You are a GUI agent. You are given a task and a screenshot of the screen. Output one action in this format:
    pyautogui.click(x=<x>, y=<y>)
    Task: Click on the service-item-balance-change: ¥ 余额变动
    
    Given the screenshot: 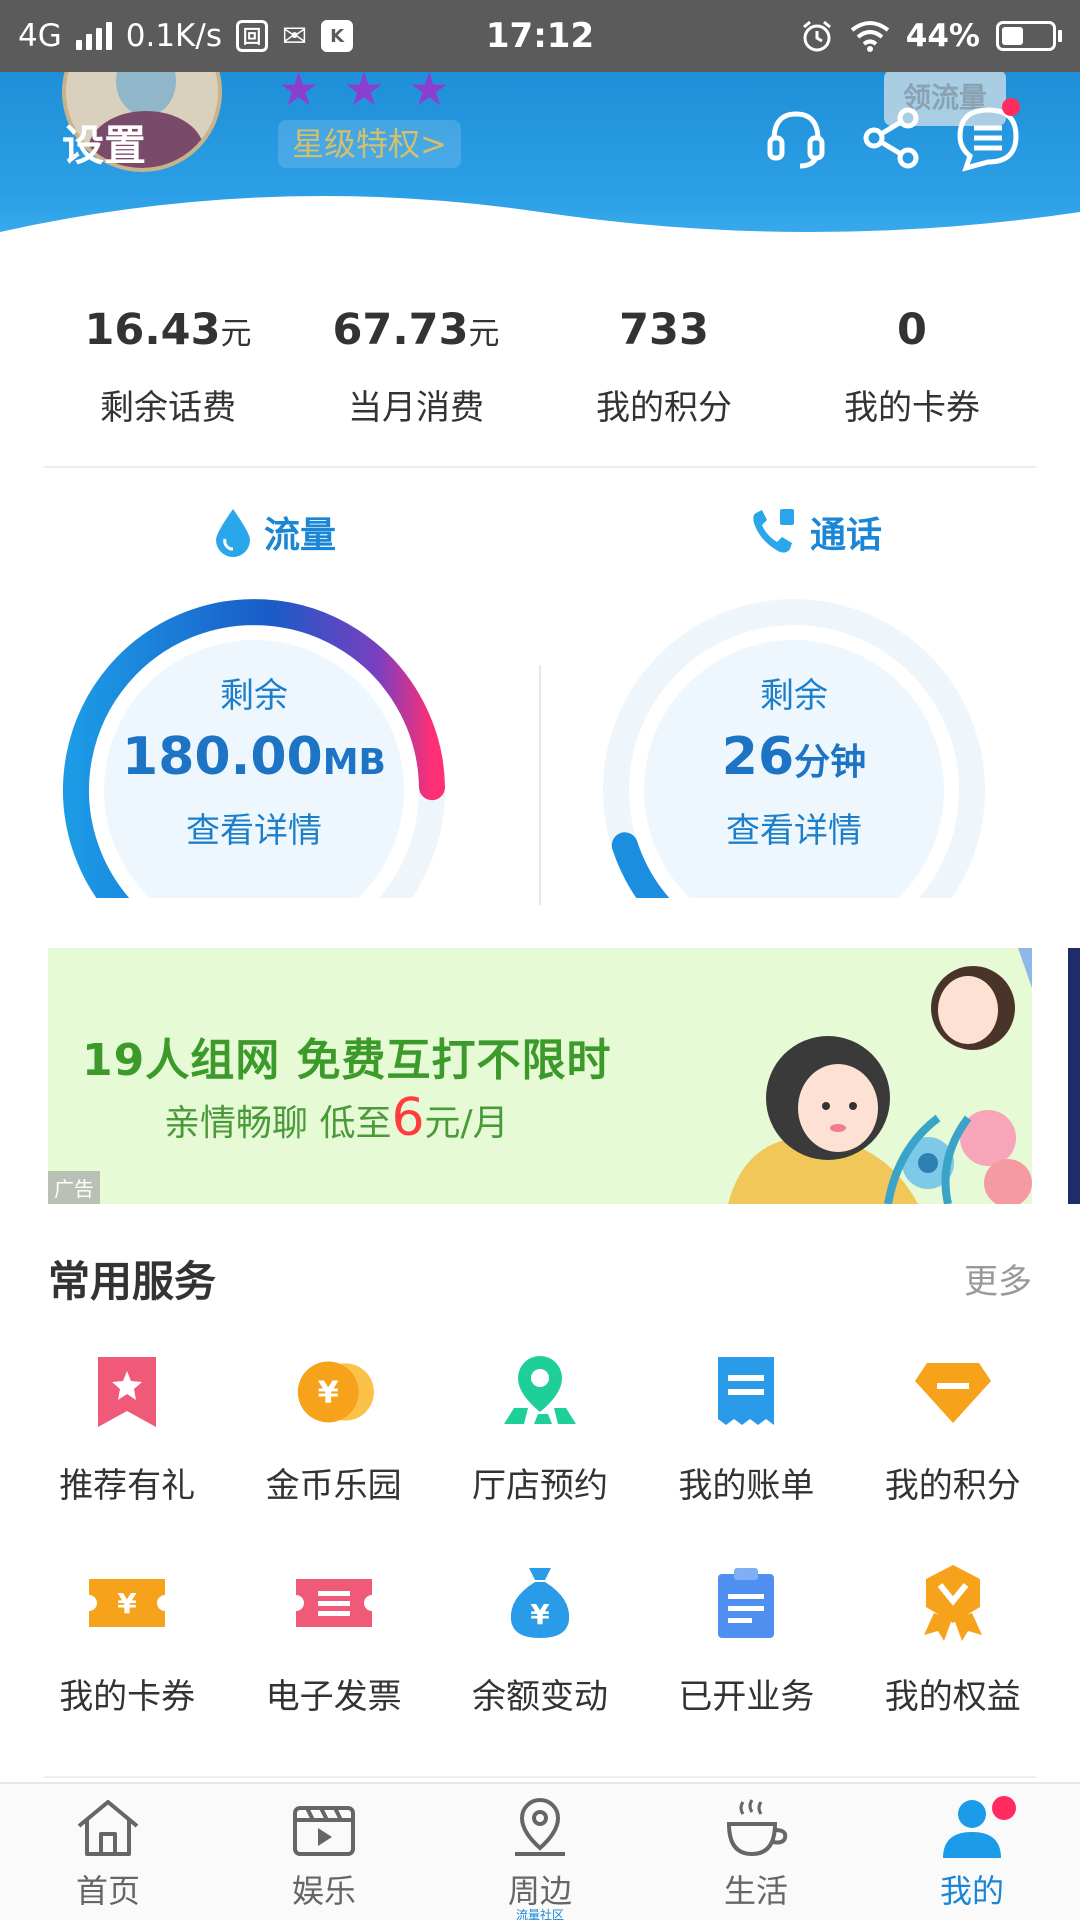 What is the action you would take?
    pyautogui.click(x=540, y=1640)
    